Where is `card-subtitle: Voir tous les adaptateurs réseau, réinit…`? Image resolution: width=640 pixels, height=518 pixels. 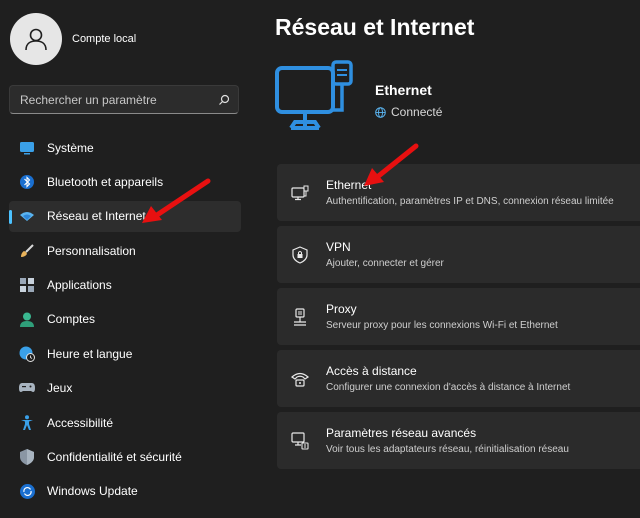
card-subtitle: Voir tous les adaptateurs réseau, réinit… is located at coordinates (447, 449).